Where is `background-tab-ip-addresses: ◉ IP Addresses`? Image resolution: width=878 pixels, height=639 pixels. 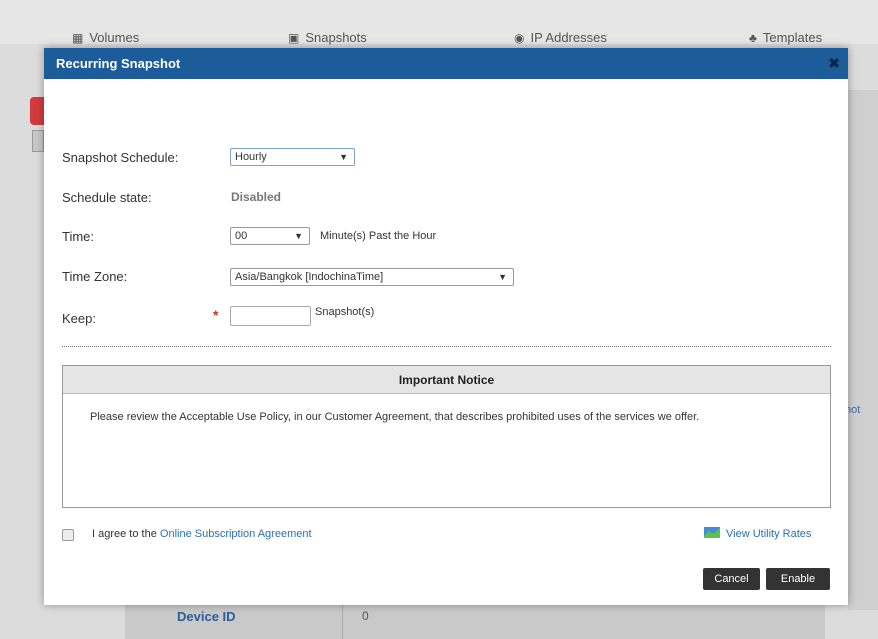
background-tab-ip-addresses: ◉ IP Addresses is located at coordinates (560, 37).